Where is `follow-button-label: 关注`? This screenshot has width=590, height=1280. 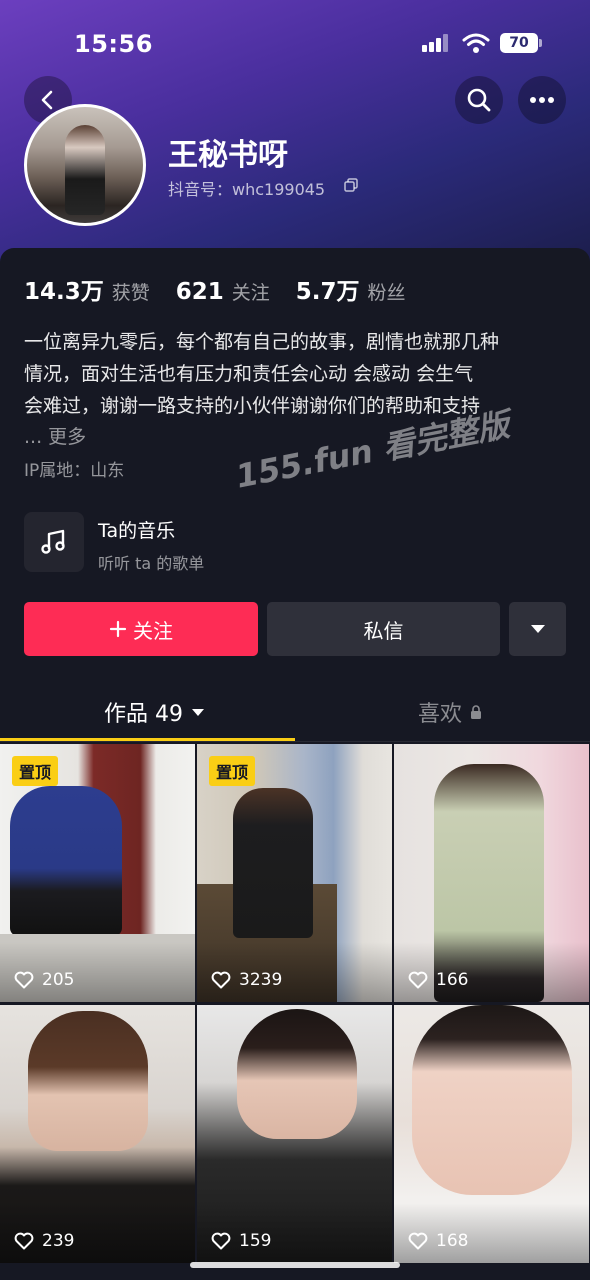
follow-button-label: 关注 is located at coordinates (153, 630).